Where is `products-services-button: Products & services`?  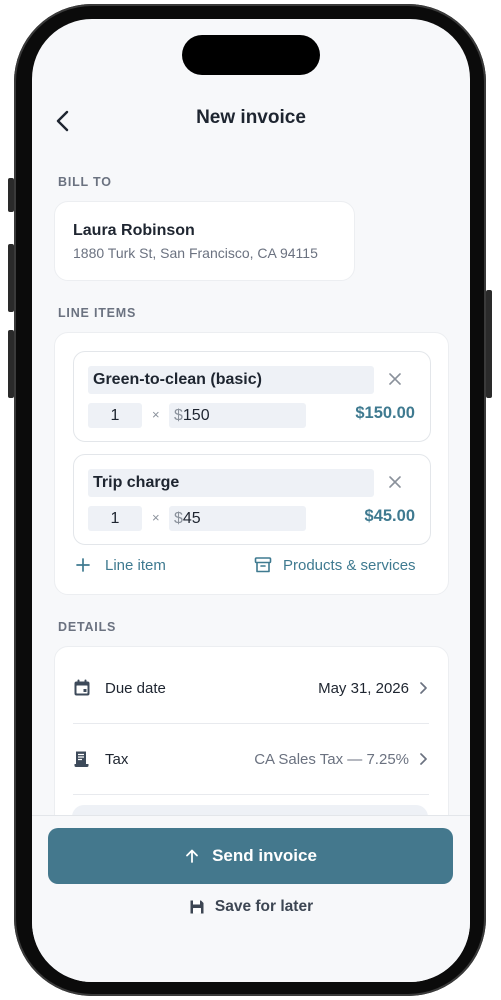
products-services-button: Products & services is located at coordinates (334, 565).